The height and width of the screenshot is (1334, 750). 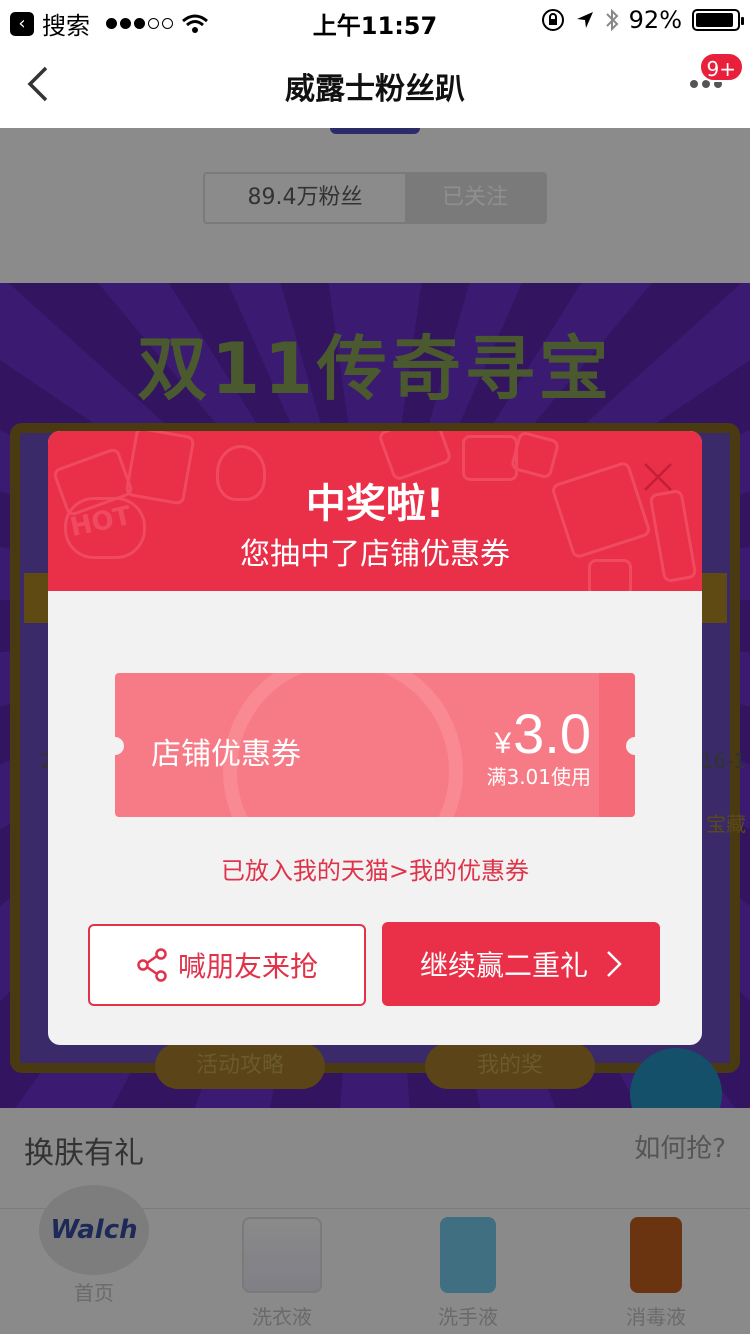 What do you see at coordinates (375, 504) in the screenshot?
I see `modal-title: 中奖啦!` at bounding box center [375, 504].